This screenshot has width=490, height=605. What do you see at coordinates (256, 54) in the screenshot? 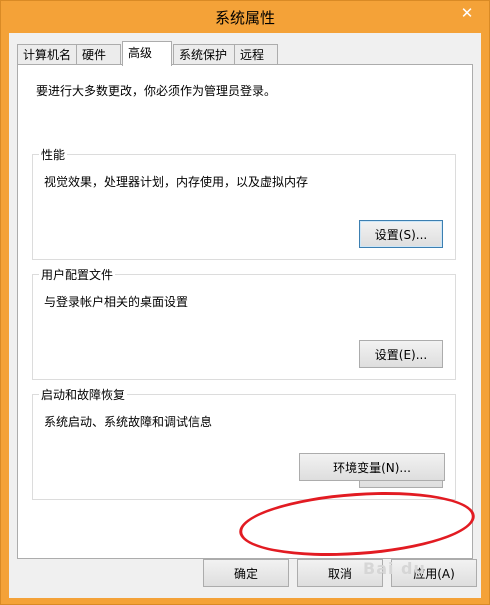
I see `tab-remote: 远程` at bounding box center [256, 54].